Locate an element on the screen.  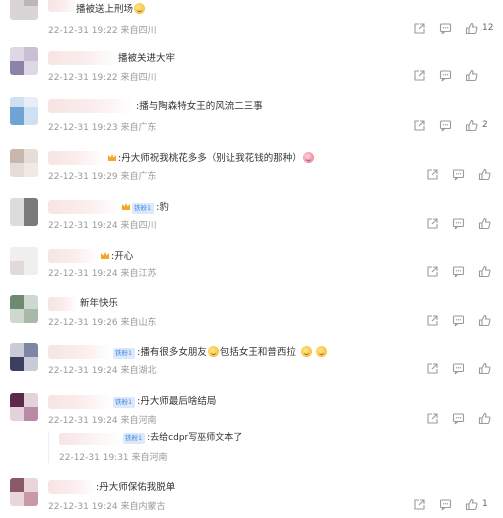
comment-actions: 1 is located at coordinates (454, 505).